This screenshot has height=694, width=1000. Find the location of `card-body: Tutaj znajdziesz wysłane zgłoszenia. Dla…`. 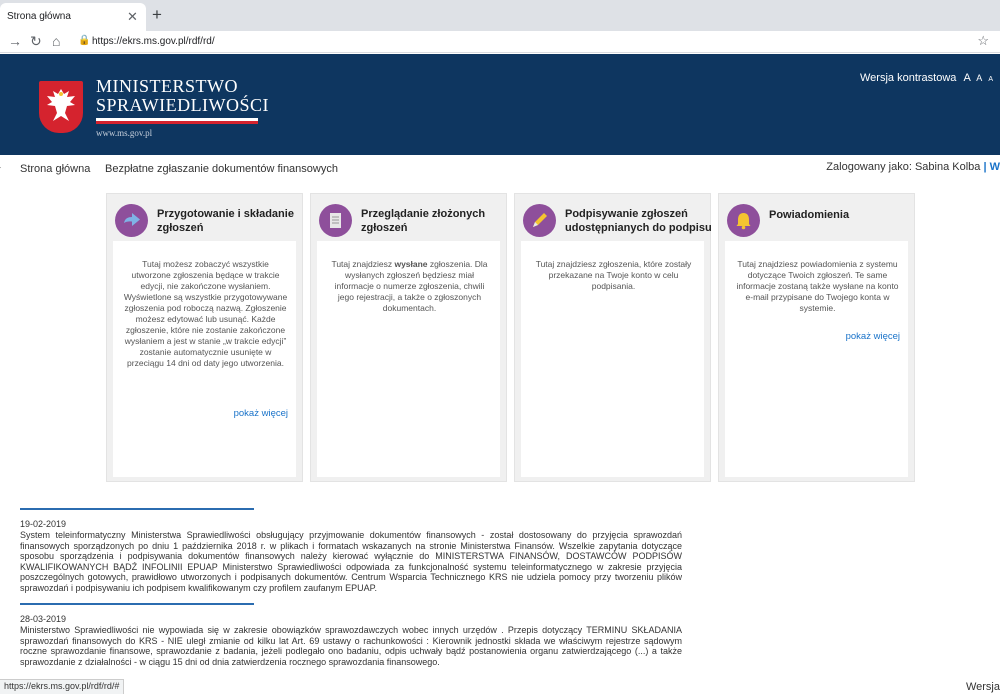

card-body: Tutaj znajdziesz wysłane zgłoszenia. Dla… is located at coordinates (408, 359).